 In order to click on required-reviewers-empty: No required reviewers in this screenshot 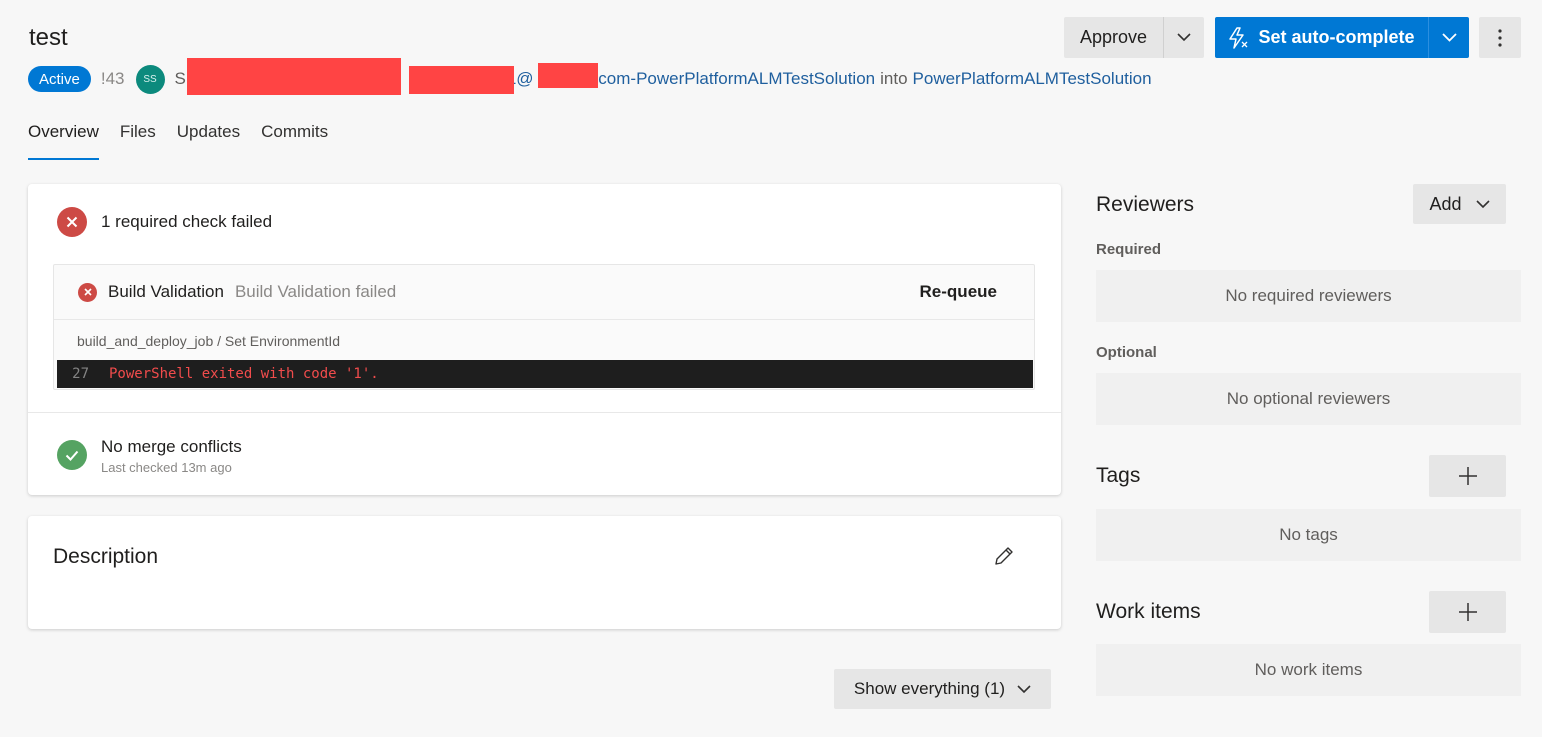, I will do `click(1308, 296)`.